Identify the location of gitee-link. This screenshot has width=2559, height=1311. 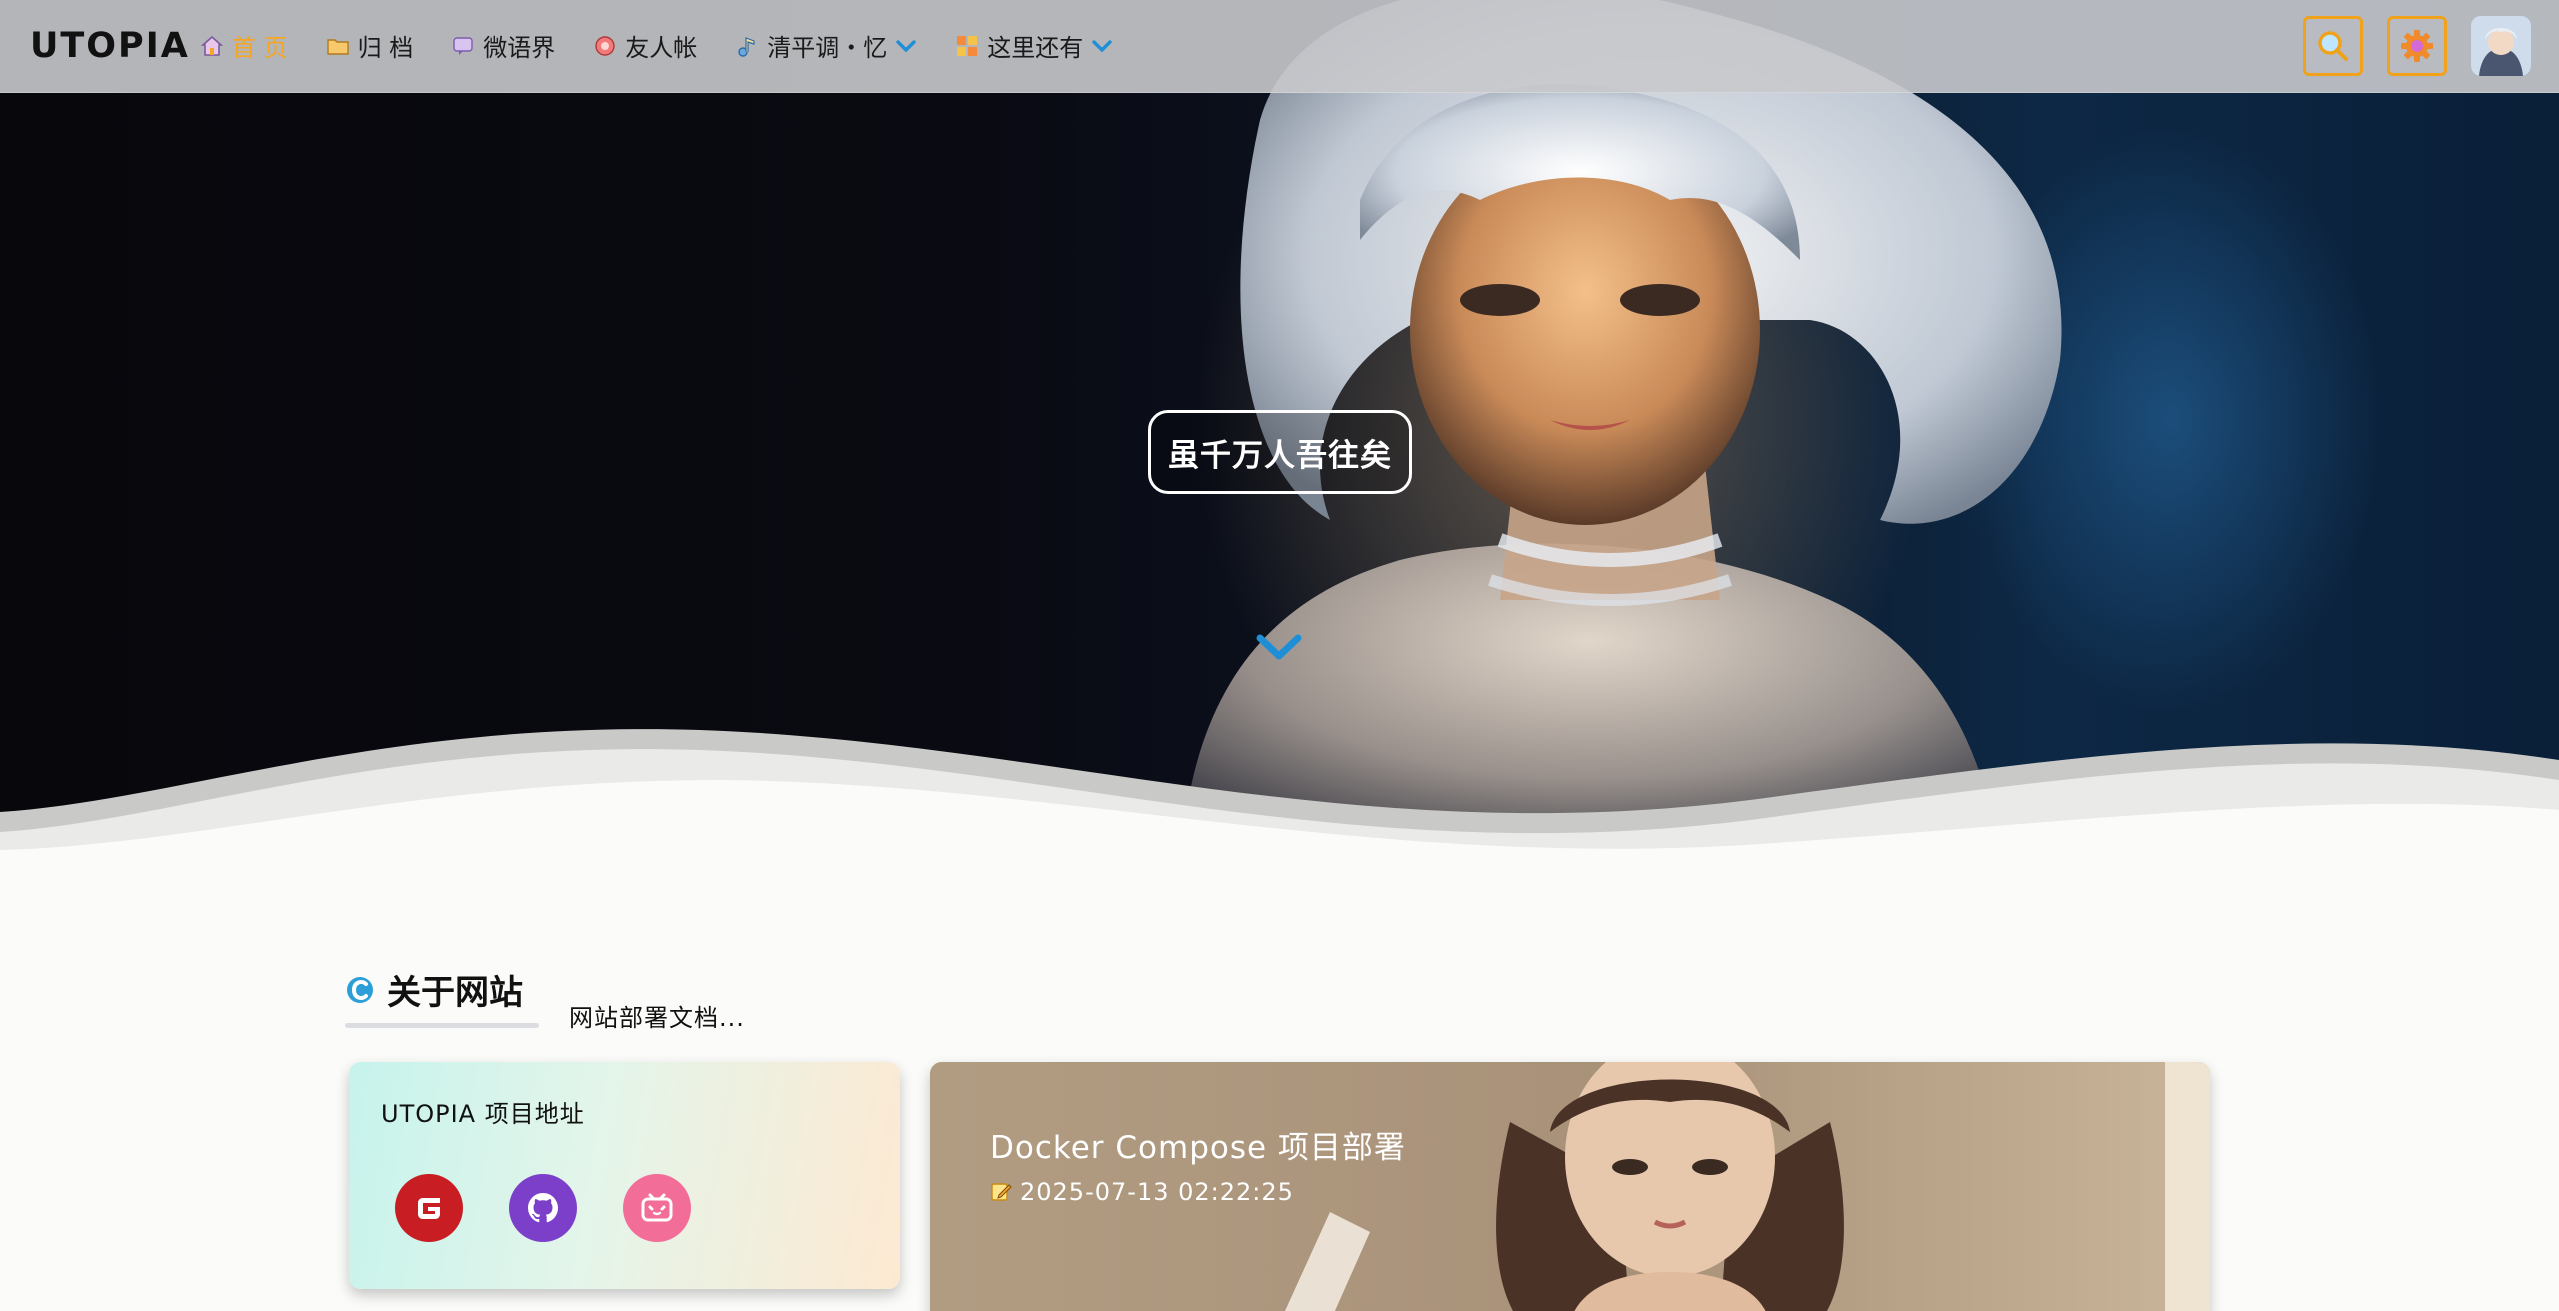
(429, 1208).